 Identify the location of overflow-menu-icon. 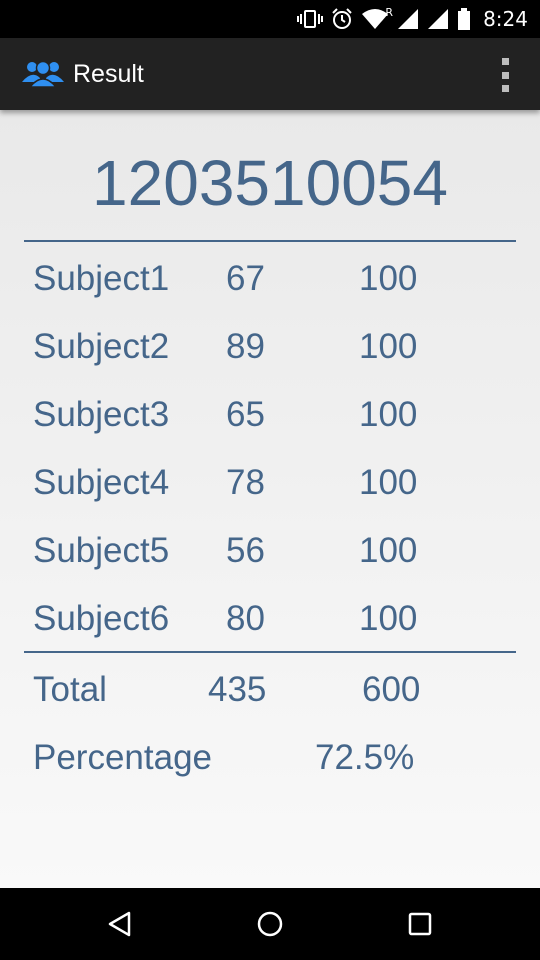
(505, 75).